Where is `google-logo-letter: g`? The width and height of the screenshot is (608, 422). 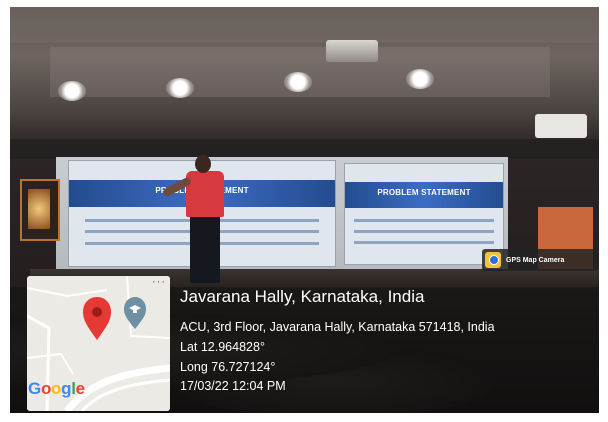 google-logo-letter: g is located at coordinates (66, 388).